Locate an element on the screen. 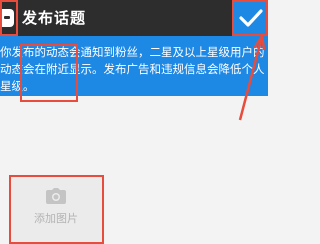  page-title: 发布话题 is located at coordinates (54, 18).